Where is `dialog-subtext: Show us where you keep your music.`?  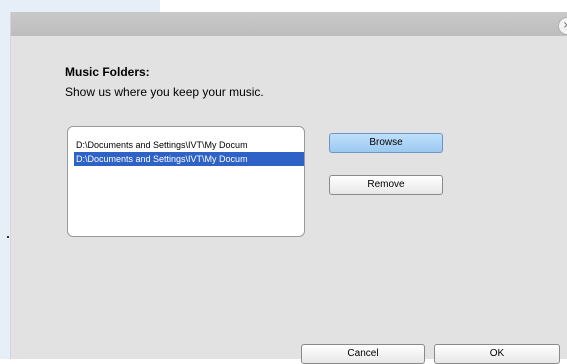 dialog-subtext: Show us where you keep your music. is located at coordinates (164, 92).